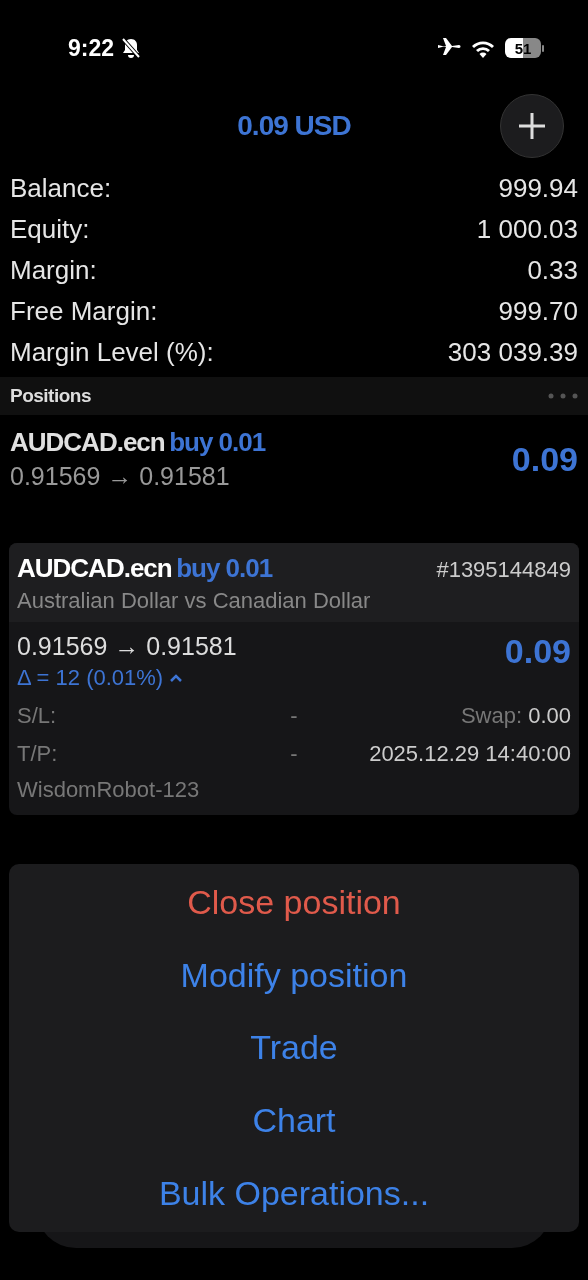 This screenshot has height=1280, width=588. What do you see at coordinates (294, 1048) in the screenshot?
I see `menu-item: Trade` at bounding box center [294, 1048].